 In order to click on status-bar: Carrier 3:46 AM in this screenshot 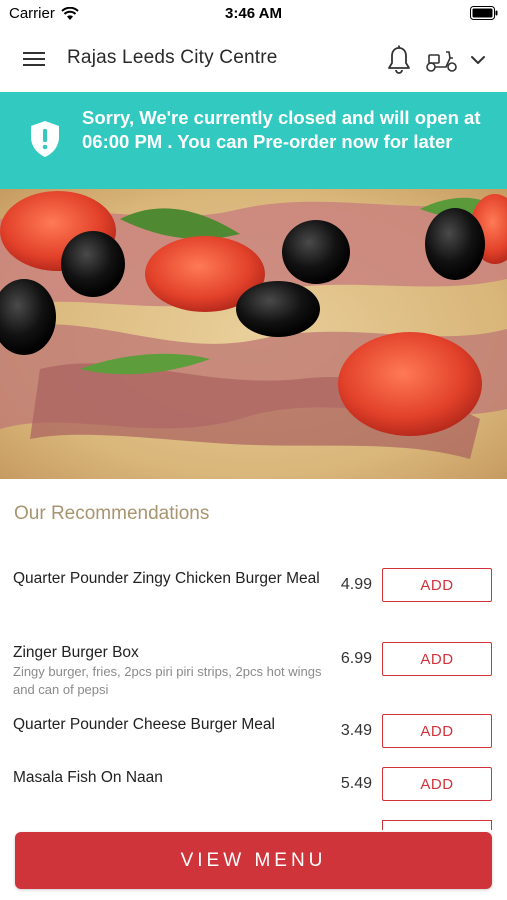, I will do `click(253, 14)`.